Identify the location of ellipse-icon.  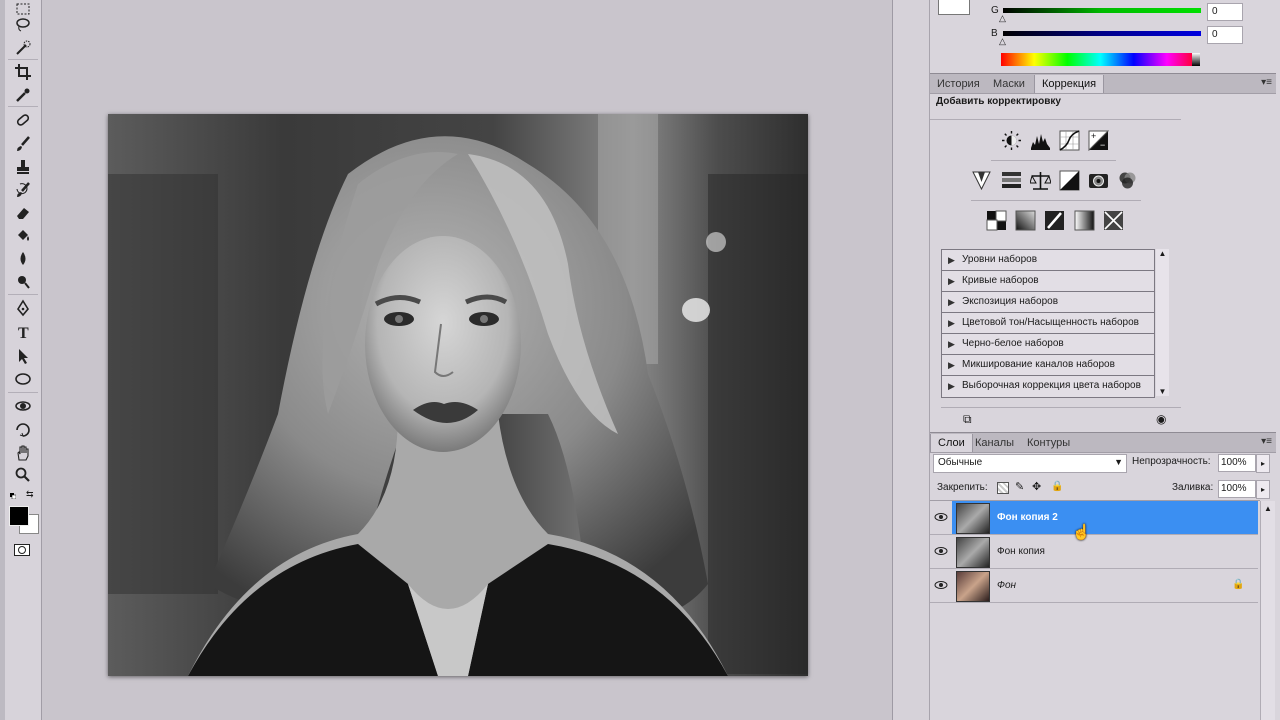
(23, 379).